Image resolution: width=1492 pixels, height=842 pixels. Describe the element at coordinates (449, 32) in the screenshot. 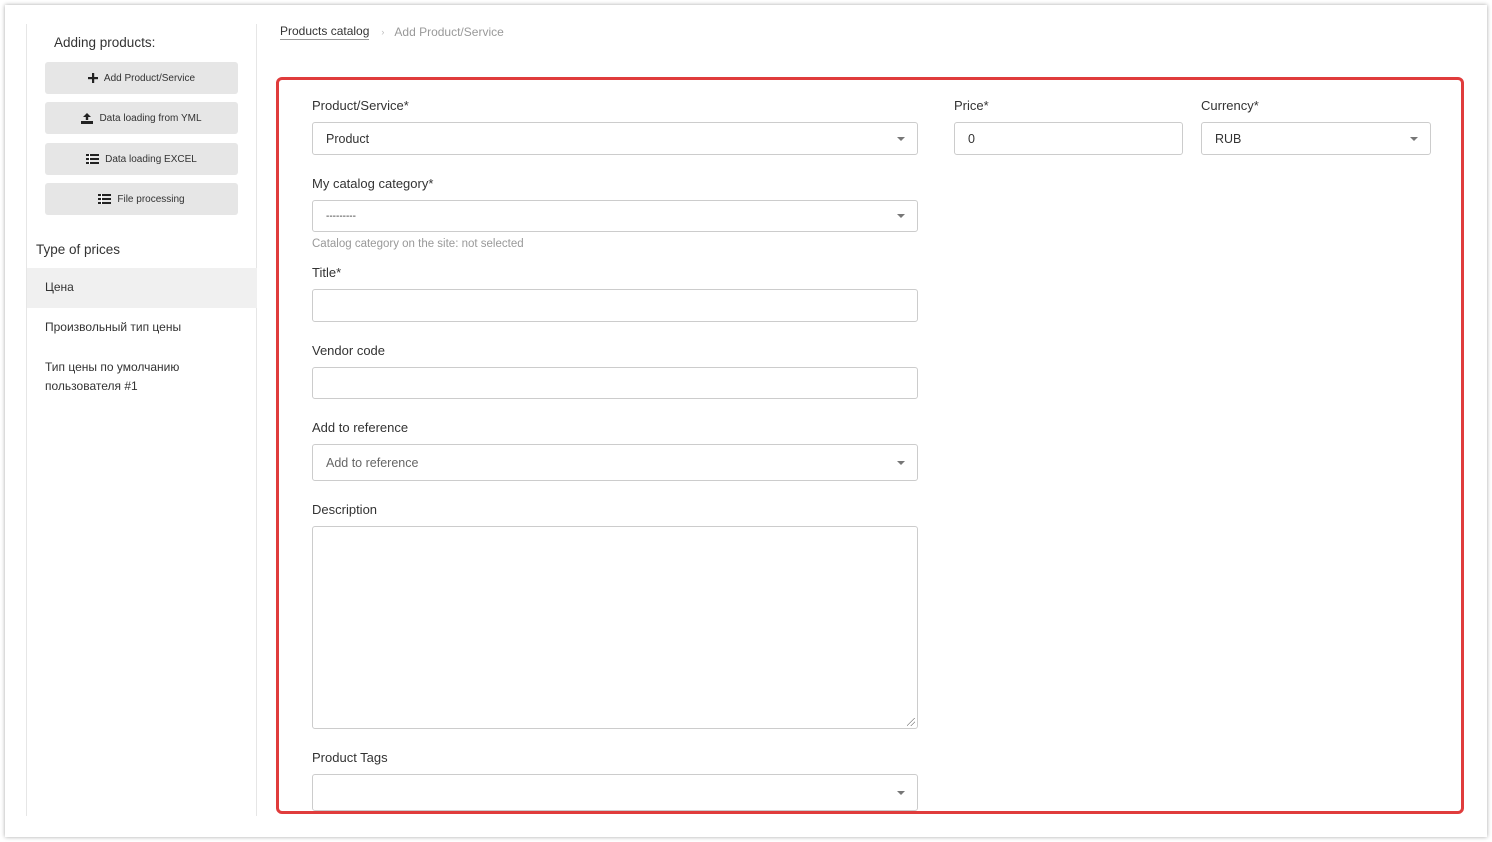

I see `breadcrumb-current: Add Product/Service` at that location.